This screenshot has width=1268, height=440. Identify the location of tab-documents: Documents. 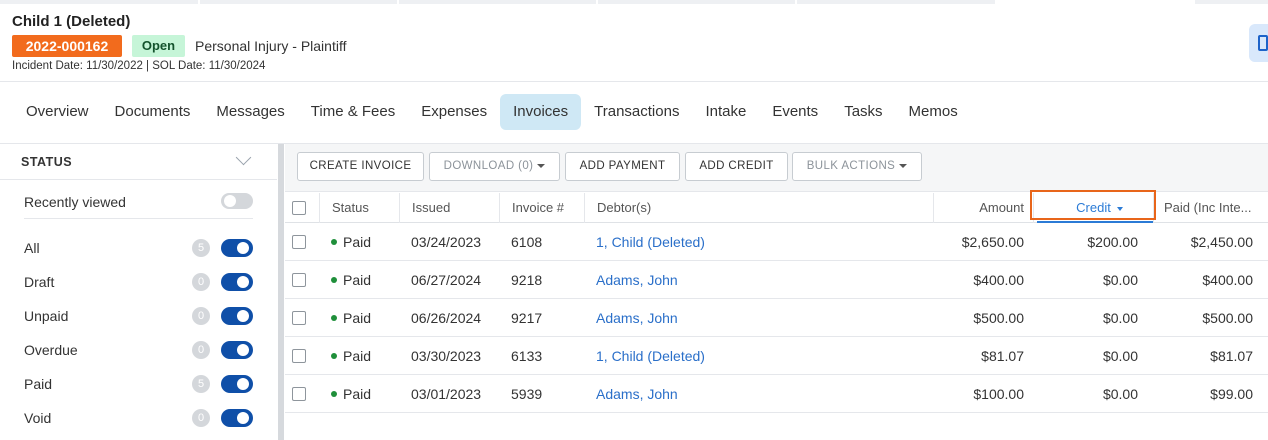
(153, 112).